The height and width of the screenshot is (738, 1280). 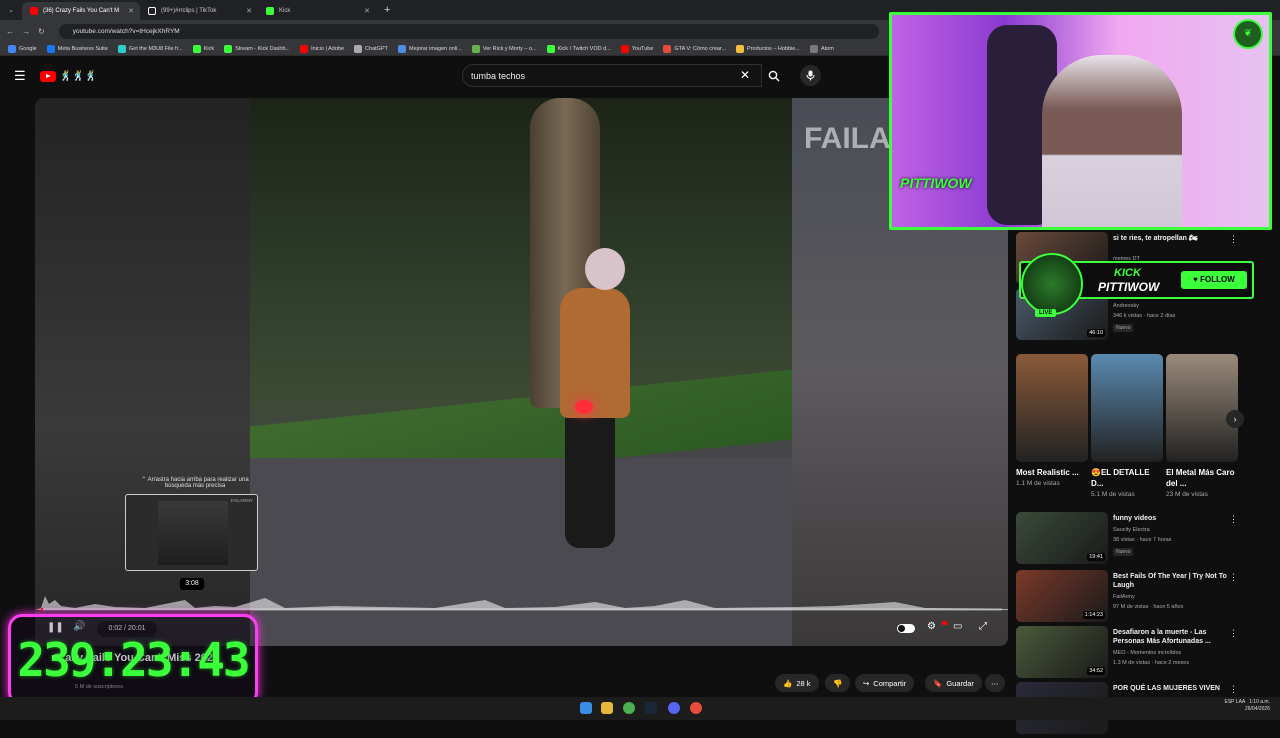 What do you see at coordinates (1234, 702) in the screenshot?
I see `language-indicator: ESP LAA` at bounding box center [1234, 702].